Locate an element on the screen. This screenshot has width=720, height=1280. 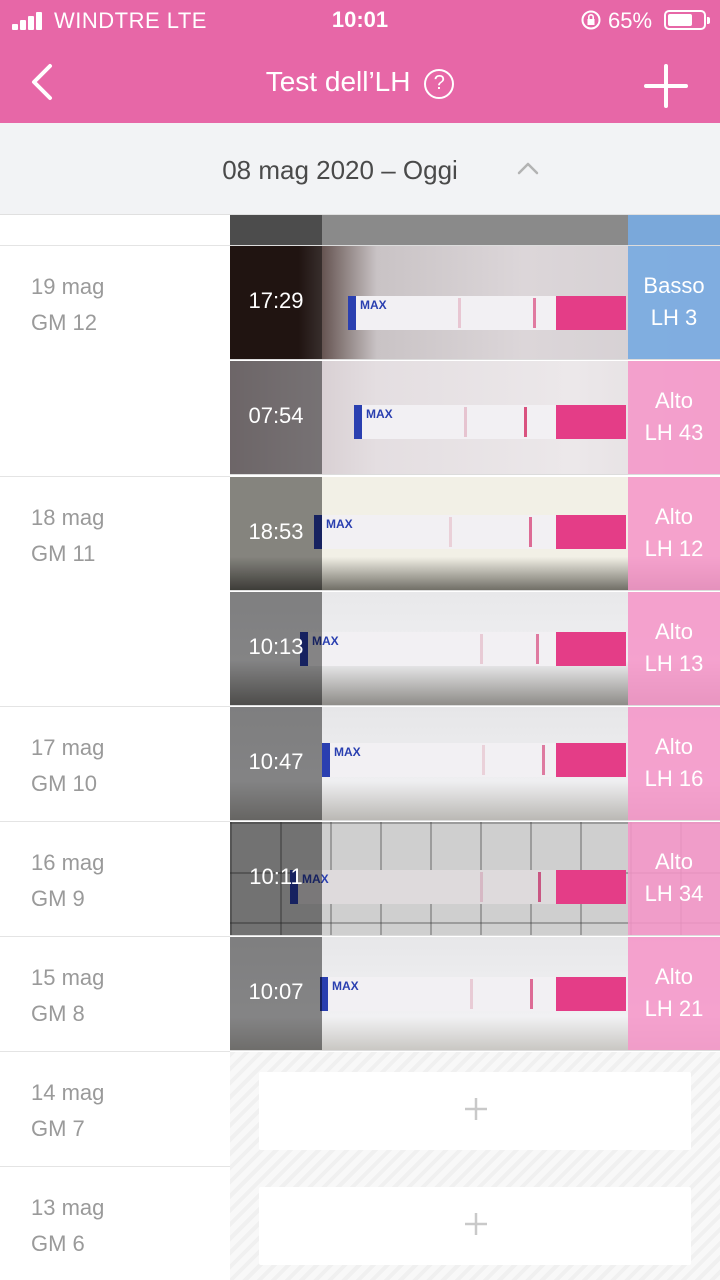
result-badge: Alto LH 13 is located at coordinates (674, 648).